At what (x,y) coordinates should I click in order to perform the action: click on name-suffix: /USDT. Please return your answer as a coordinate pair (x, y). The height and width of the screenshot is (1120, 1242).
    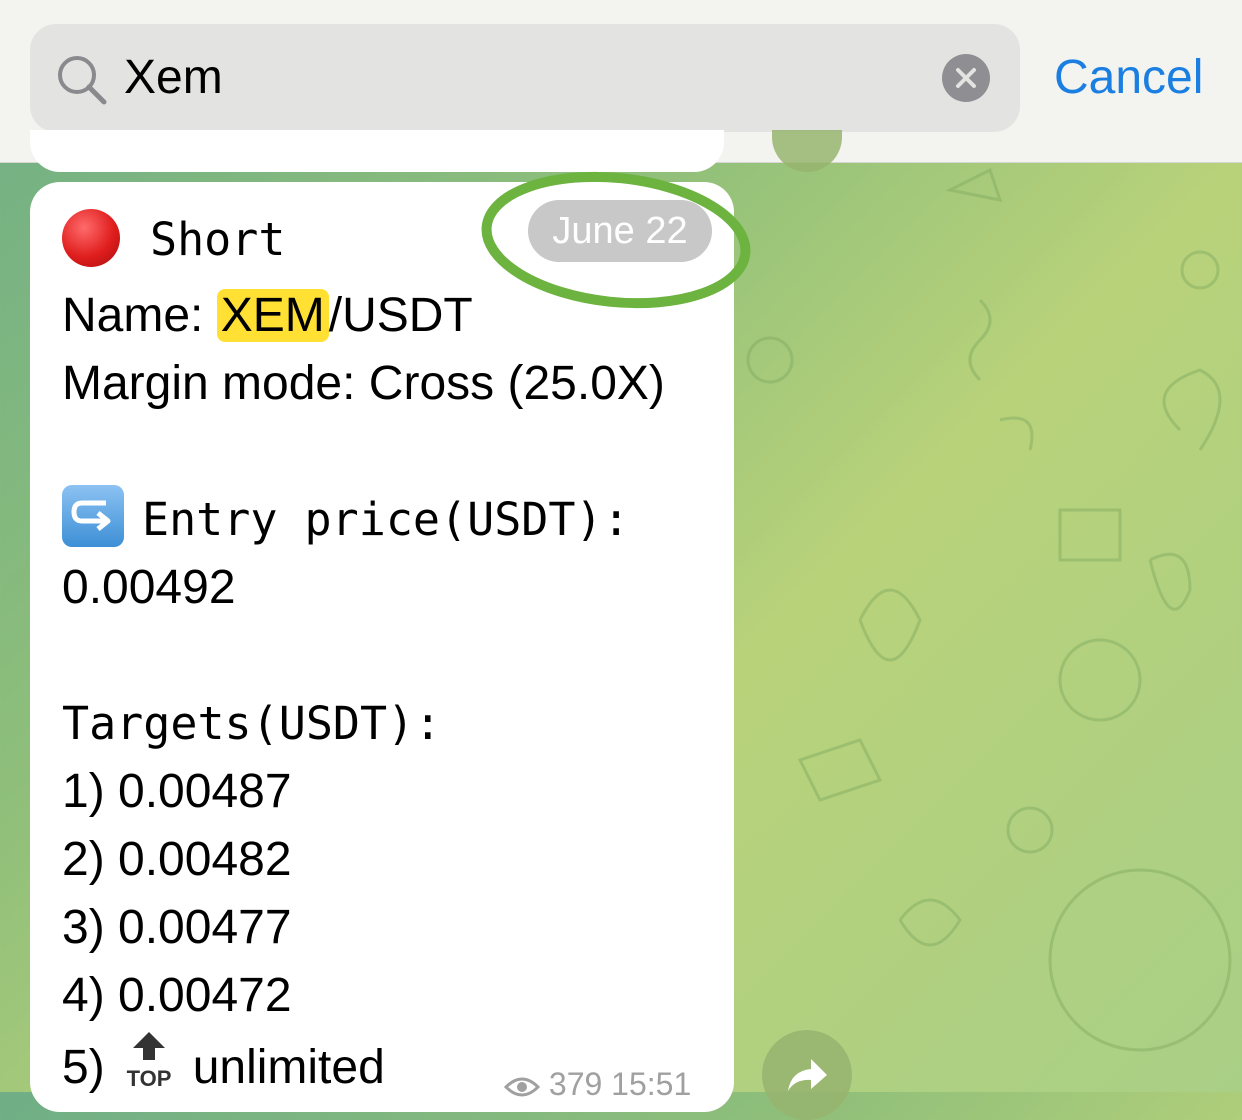
    Looking at the image, I should click on (400, 315).